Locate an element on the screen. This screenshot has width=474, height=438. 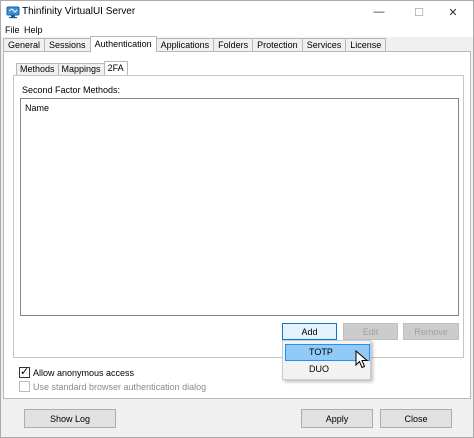
subtab-methods: Methods is located at coordinates (37, 69).